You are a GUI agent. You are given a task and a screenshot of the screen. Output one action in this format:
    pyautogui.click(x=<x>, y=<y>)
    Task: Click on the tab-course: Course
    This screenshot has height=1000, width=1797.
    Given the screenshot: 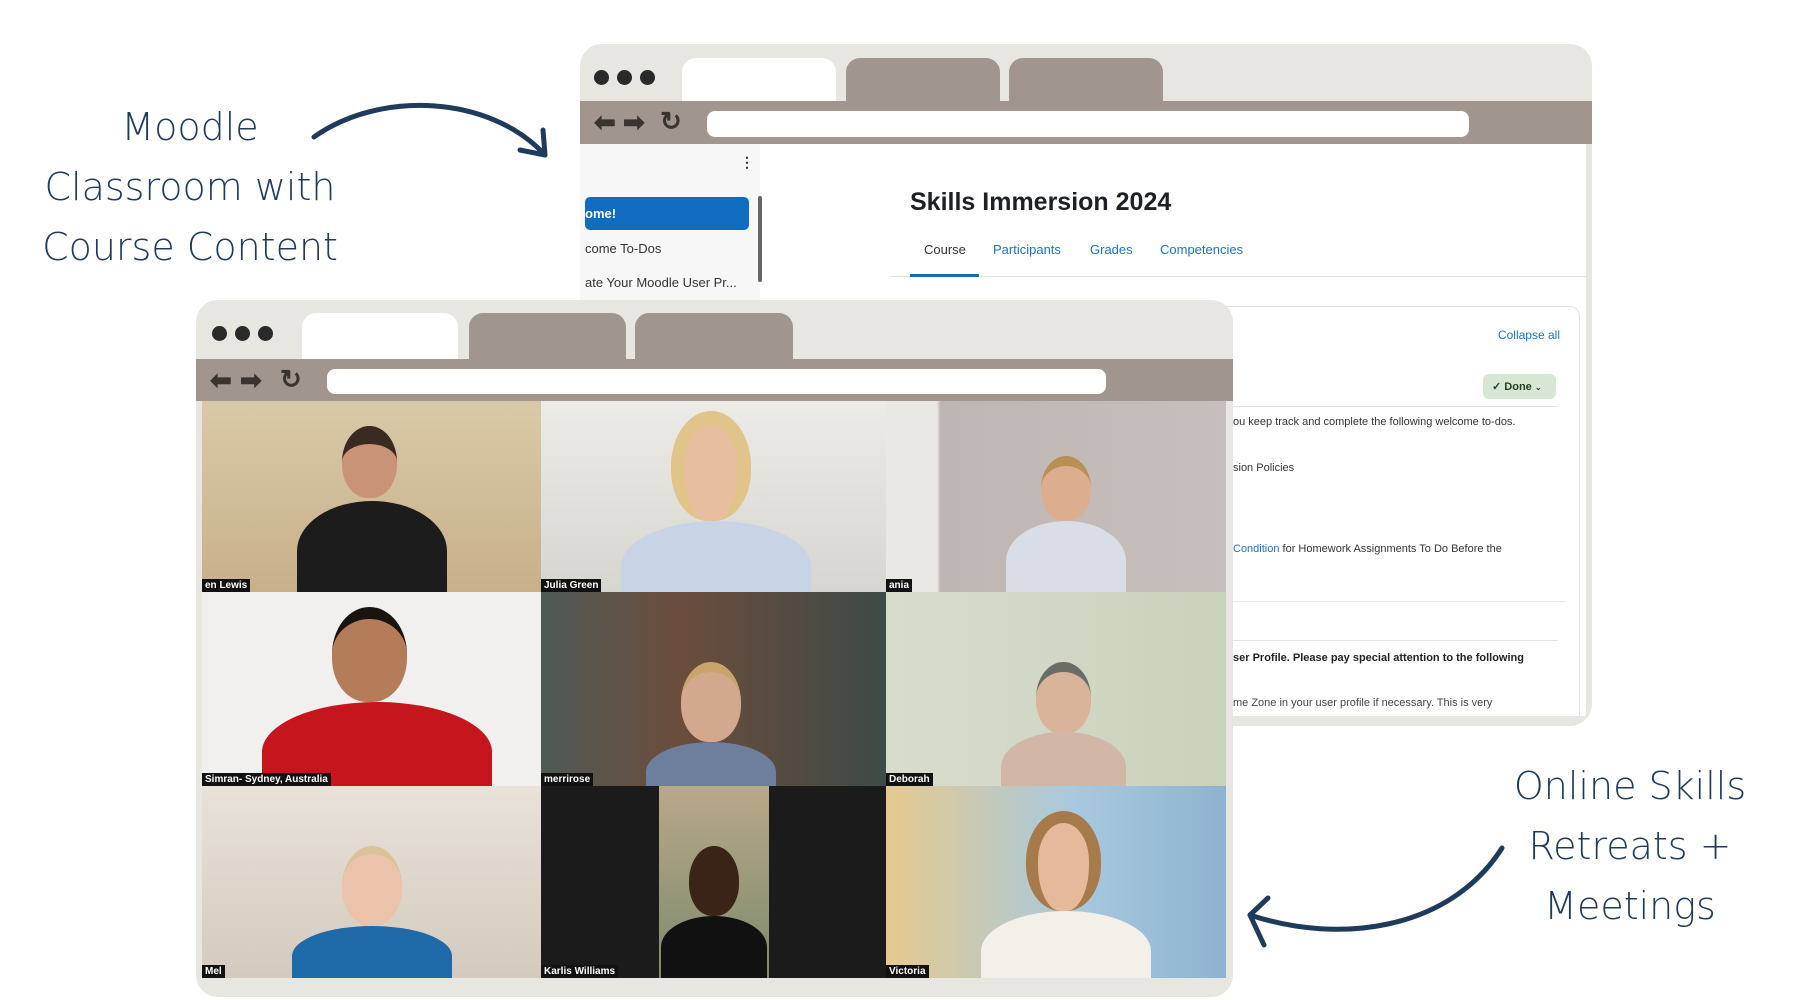 What is the action you would take?
    pyautogui.click(x=945, y=249)
    